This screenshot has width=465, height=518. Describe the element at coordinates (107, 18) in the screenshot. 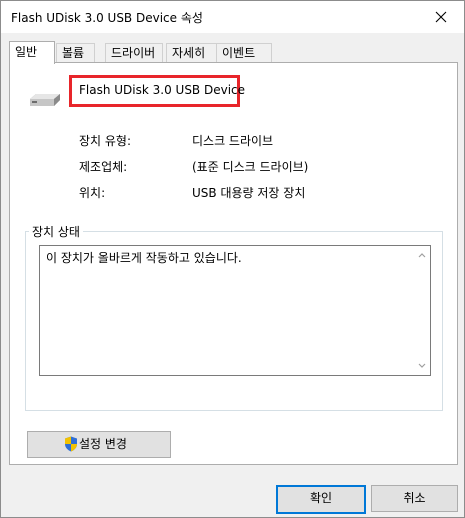

I see `window-title: Flash UDisk 3.0 USB Device 속성` at that location.